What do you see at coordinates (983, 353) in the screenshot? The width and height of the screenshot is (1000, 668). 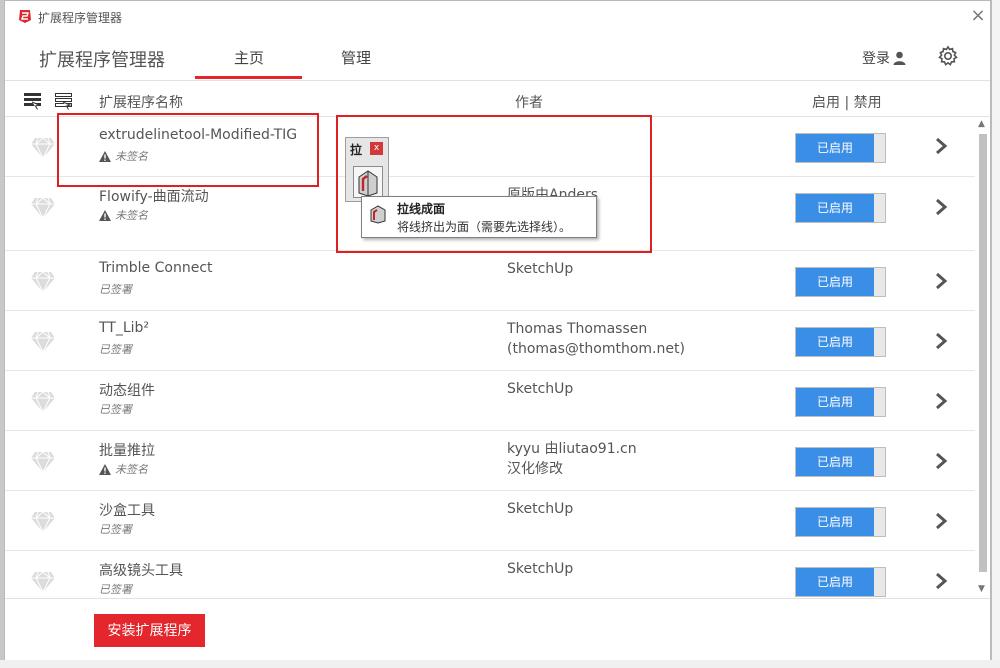 I see `scrollbar-thumb` at bounding box center [983, 353].